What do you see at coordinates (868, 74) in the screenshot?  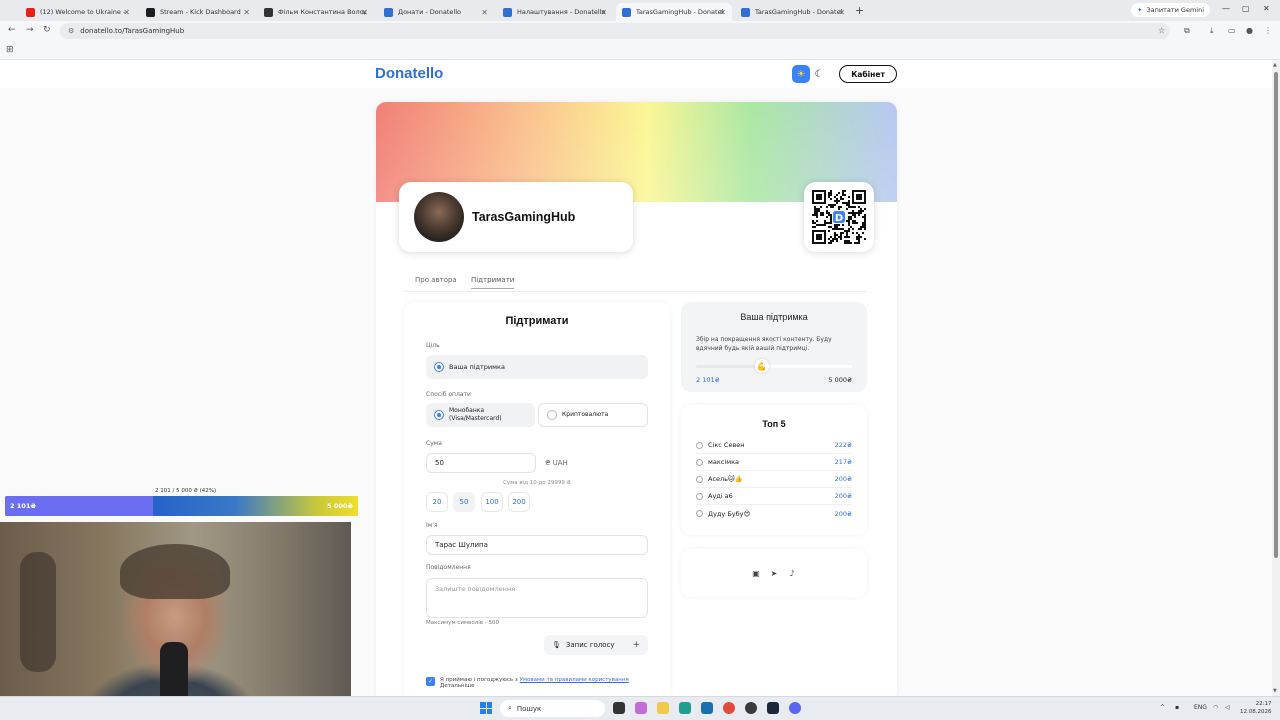 I see `cabinet-button: Кабінет` at bounding box center [868, 74].